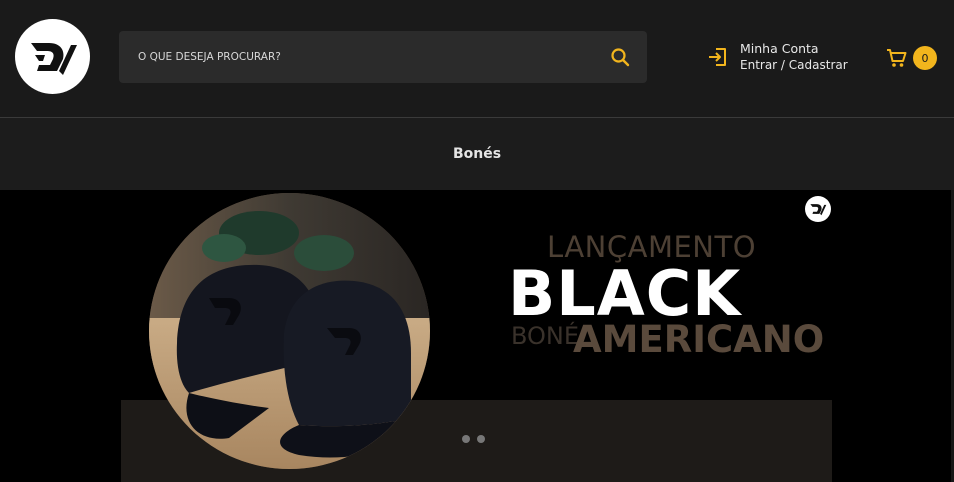  I want to click on carousel-dots, so click(473, 439).